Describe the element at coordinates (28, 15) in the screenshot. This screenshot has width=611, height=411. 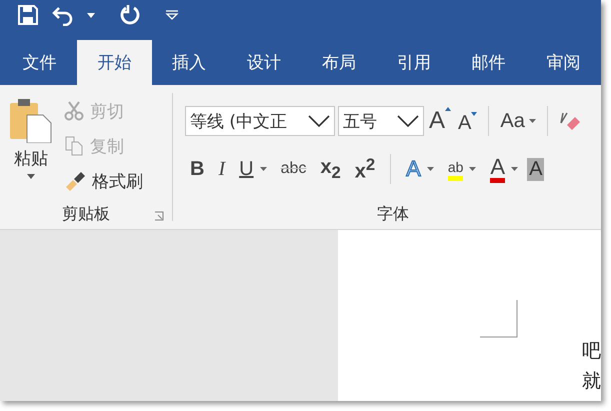
I see `save-icon` at that location.